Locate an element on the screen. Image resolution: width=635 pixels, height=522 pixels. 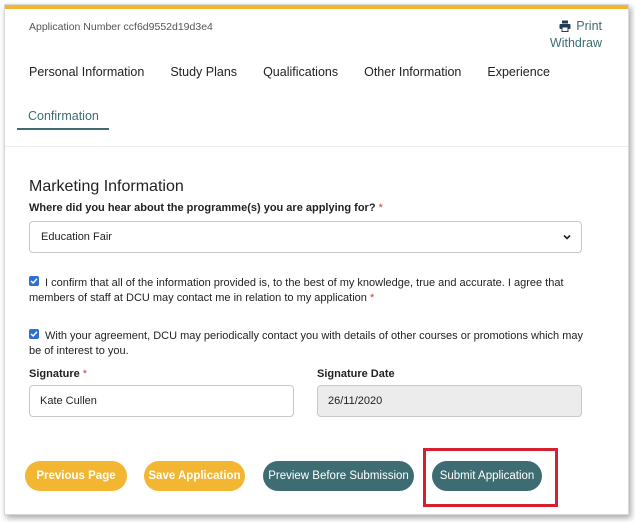
save-application-button: Save Application is located at coordinates (194, 476).